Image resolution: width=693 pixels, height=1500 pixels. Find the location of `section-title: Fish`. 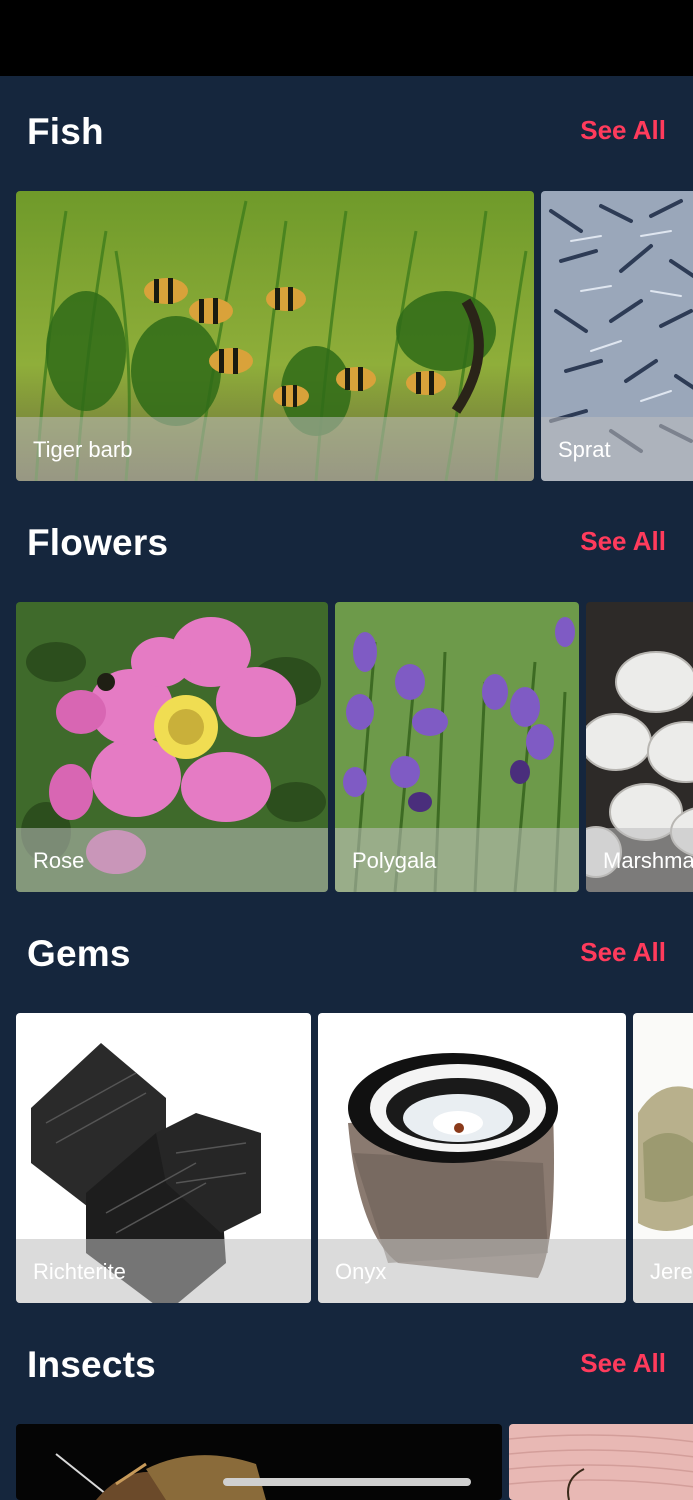

section-title: Fish is located at coordinates (65, 131).